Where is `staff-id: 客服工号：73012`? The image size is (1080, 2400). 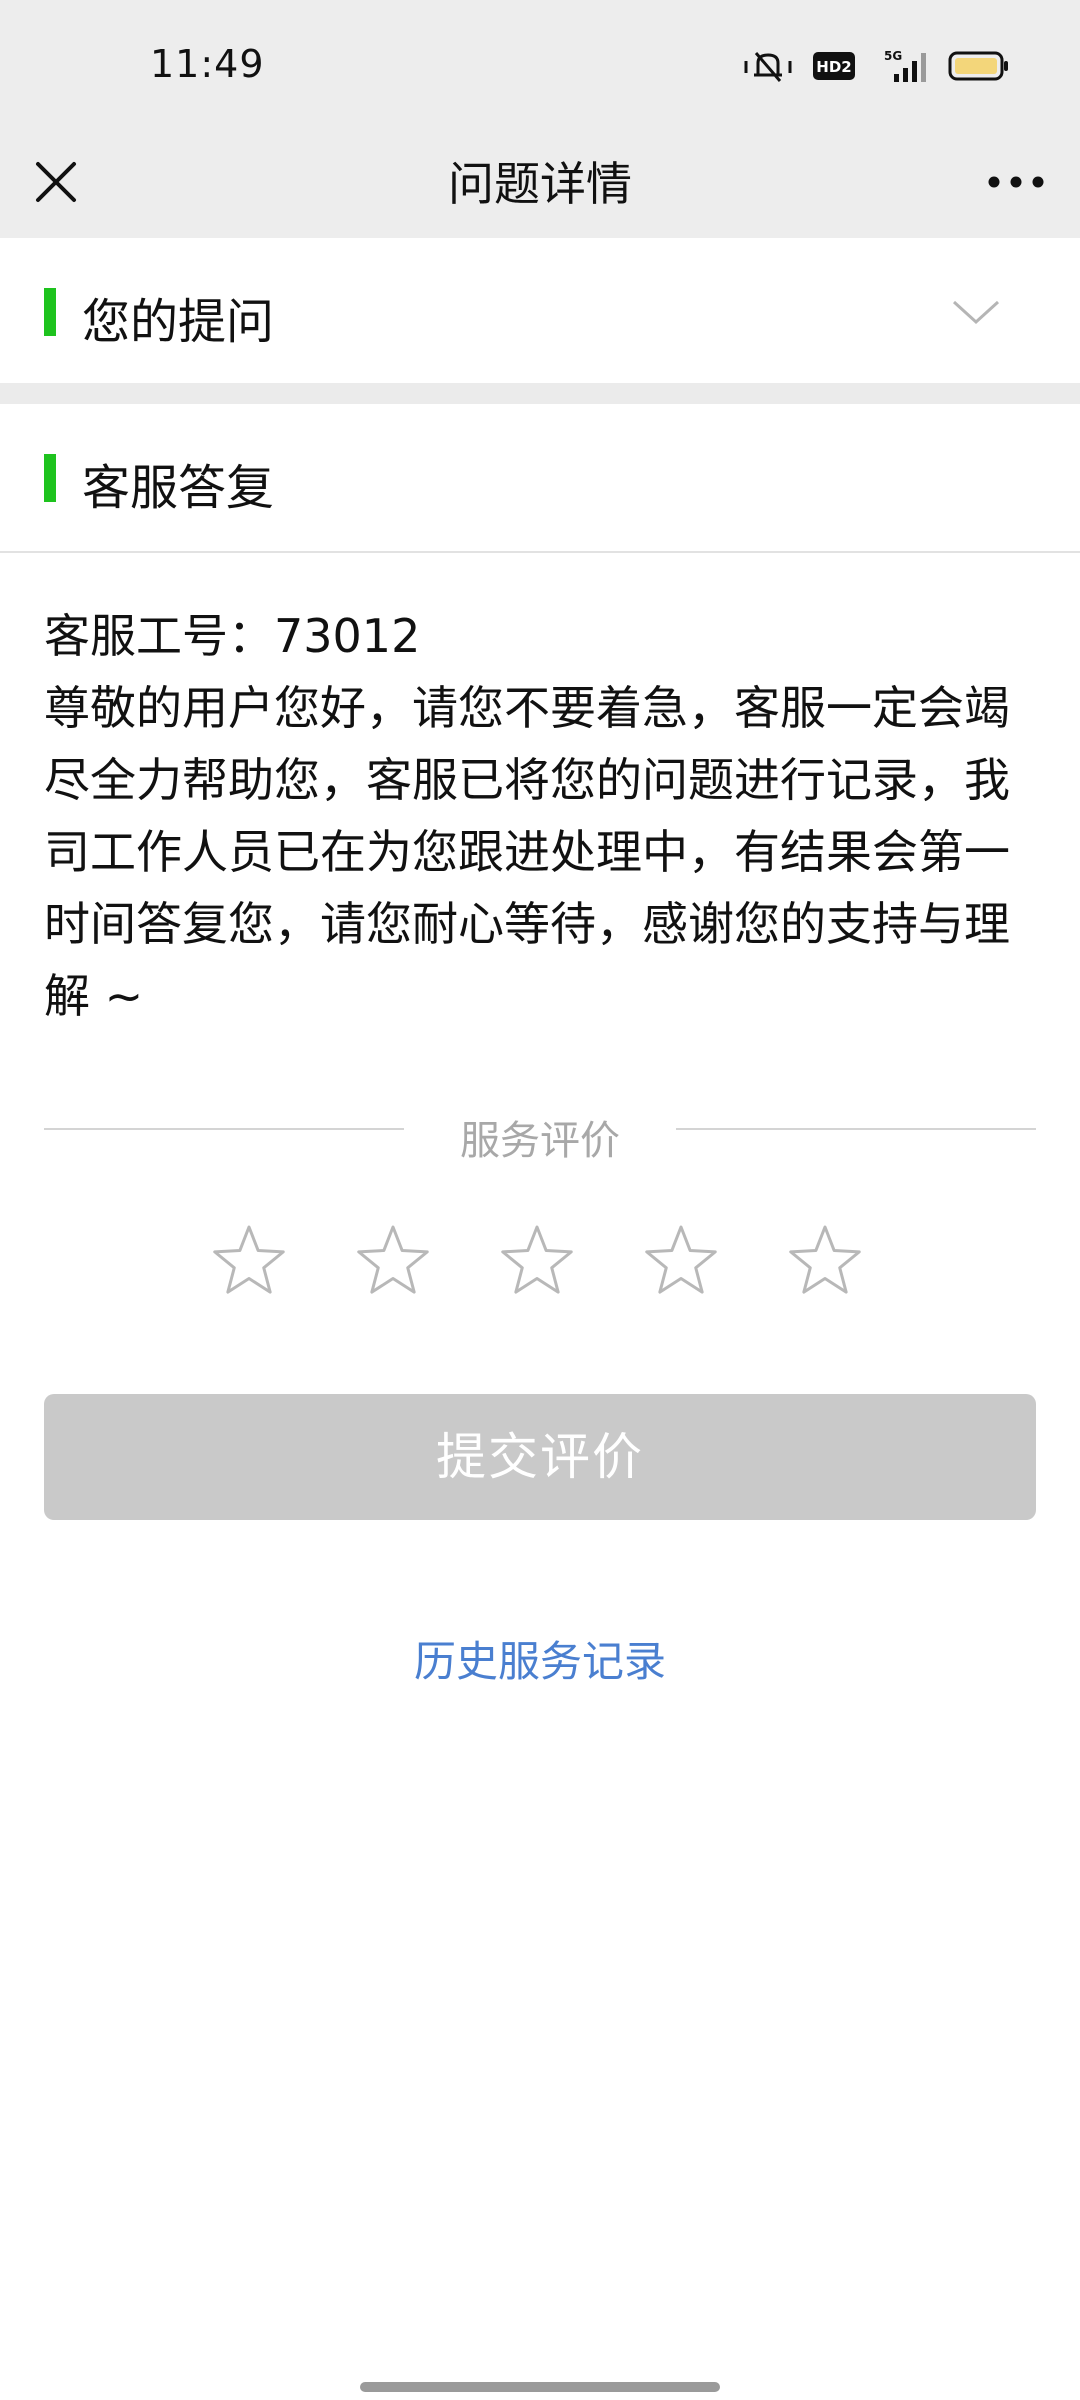 staff-id: 客服工号：73012 is located at coordinates (232, 636).